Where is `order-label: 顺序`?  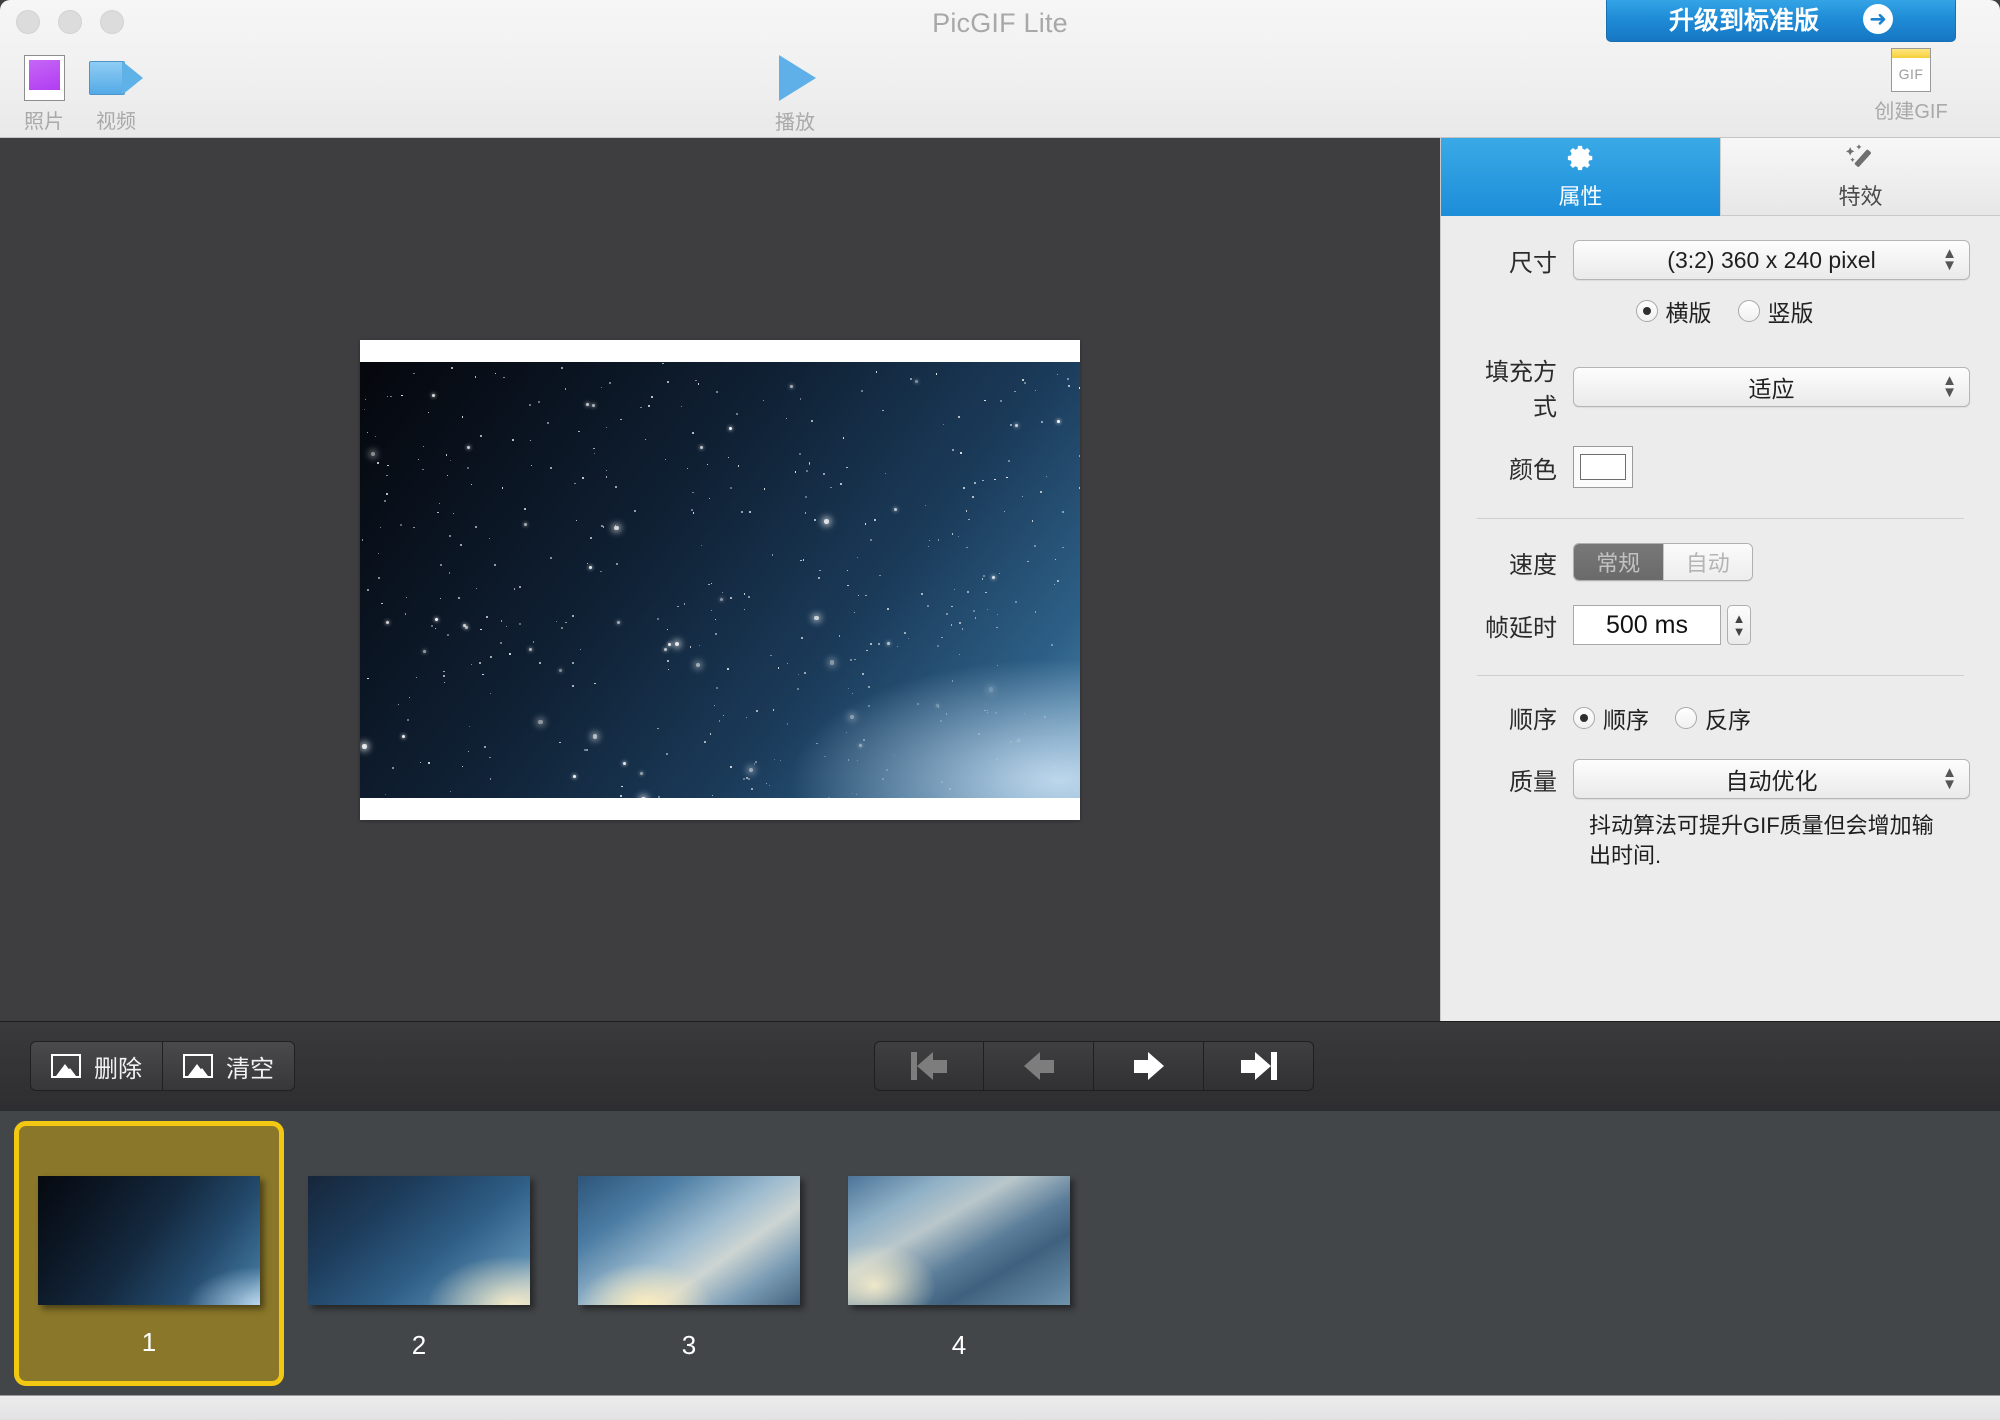 order-label: 顺序 is located at coordinates (1533, 720).